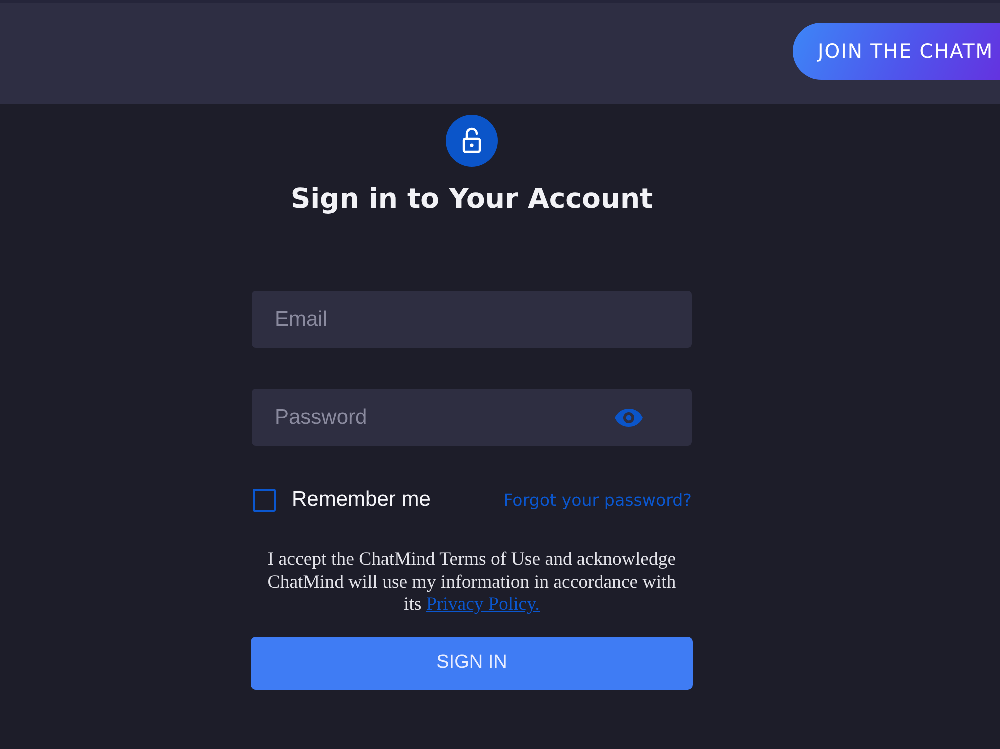  Describe the element at coordinates (472, 663) in the screenshot. I see `sign-in-button: SIGN IN` at that location.